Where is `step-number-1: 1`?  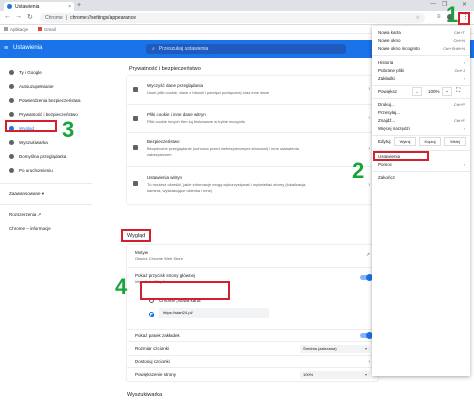
step-number-1: 1 is located at coordinates (452, 14).